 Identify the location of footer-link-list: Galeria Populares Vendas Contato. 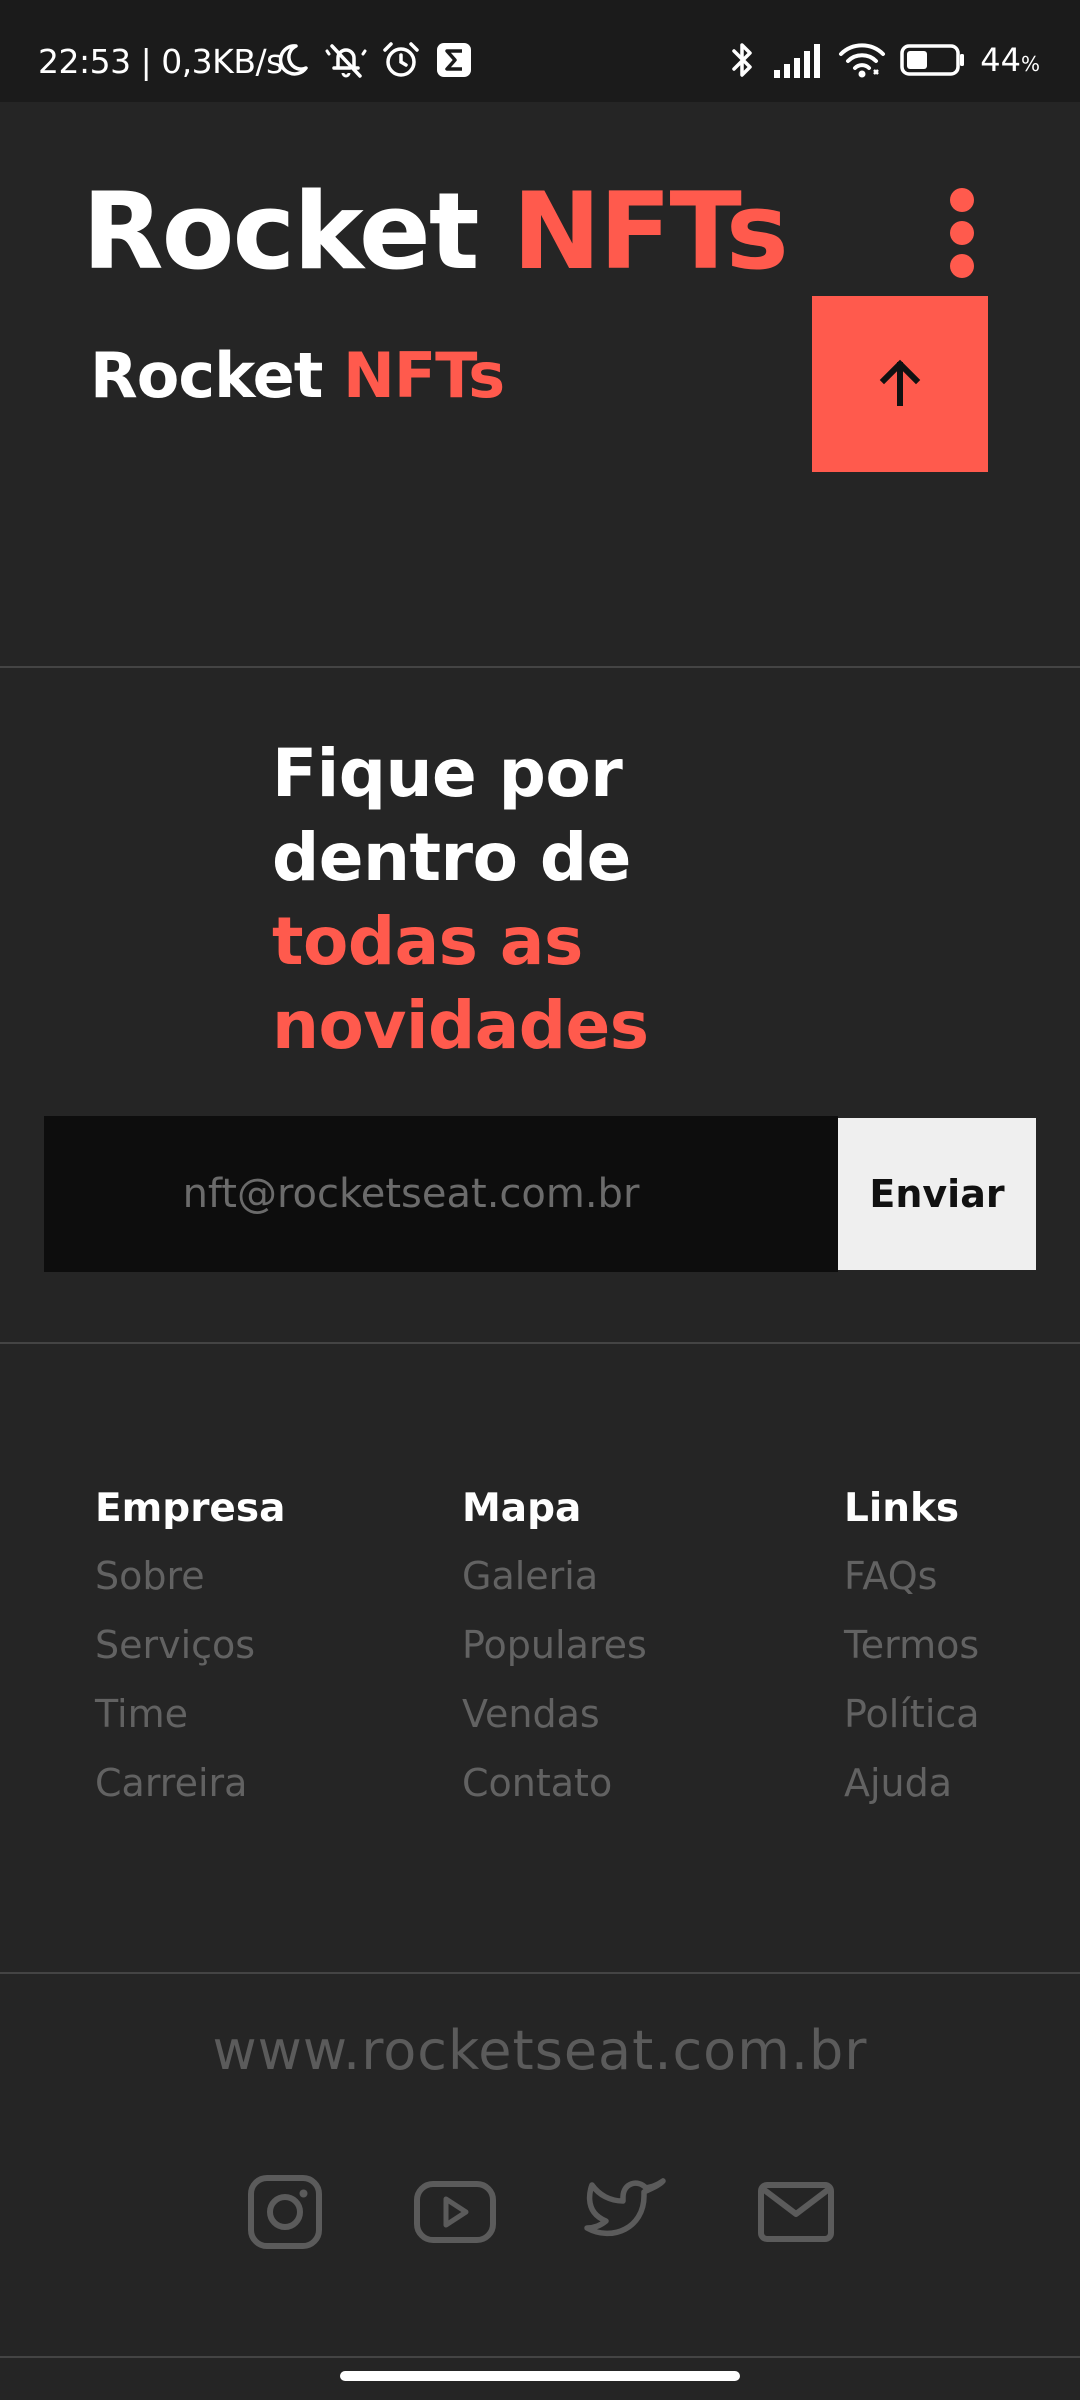
(554, 1680).